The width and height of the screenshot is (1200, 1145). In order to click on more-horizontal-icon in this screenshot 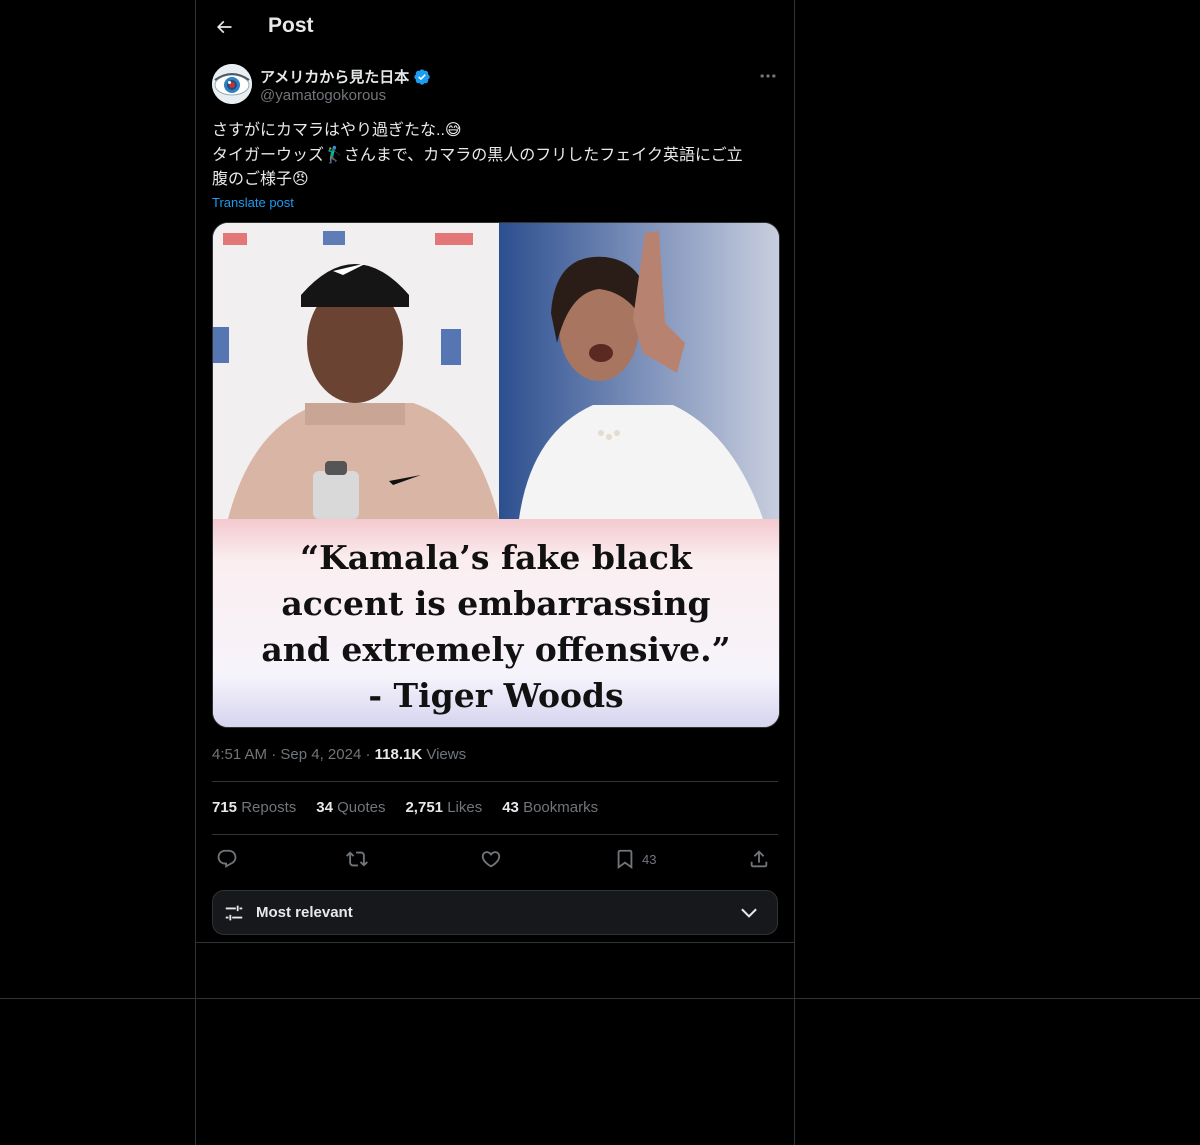, I will do `click(768, 76)`.